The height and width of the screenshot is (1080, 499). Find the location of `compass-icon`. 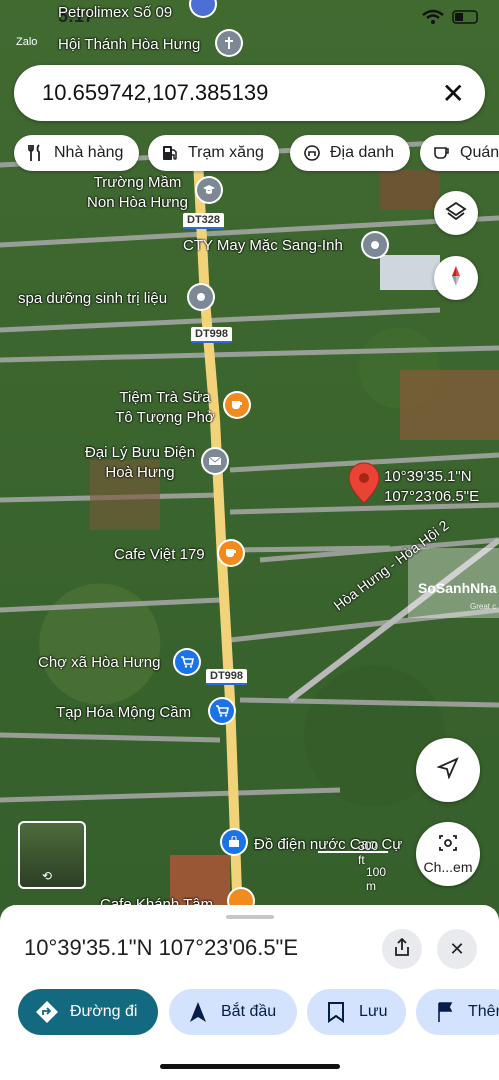

compass-icon is located at coordinates (456, 278).